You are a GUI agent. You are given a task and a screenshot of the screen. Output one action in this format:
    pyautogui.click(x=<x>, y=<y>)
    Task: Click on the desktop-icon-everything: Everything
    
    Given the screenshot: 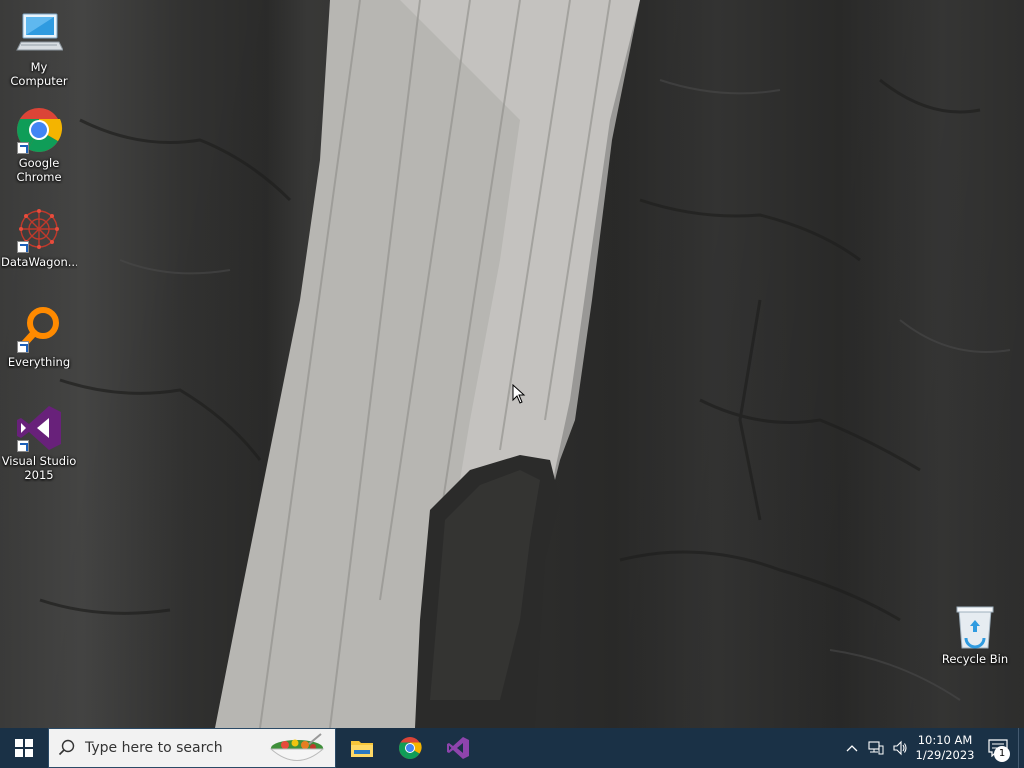 What is the action you would take?
    pyautogui.click(x=39, y=337)
    